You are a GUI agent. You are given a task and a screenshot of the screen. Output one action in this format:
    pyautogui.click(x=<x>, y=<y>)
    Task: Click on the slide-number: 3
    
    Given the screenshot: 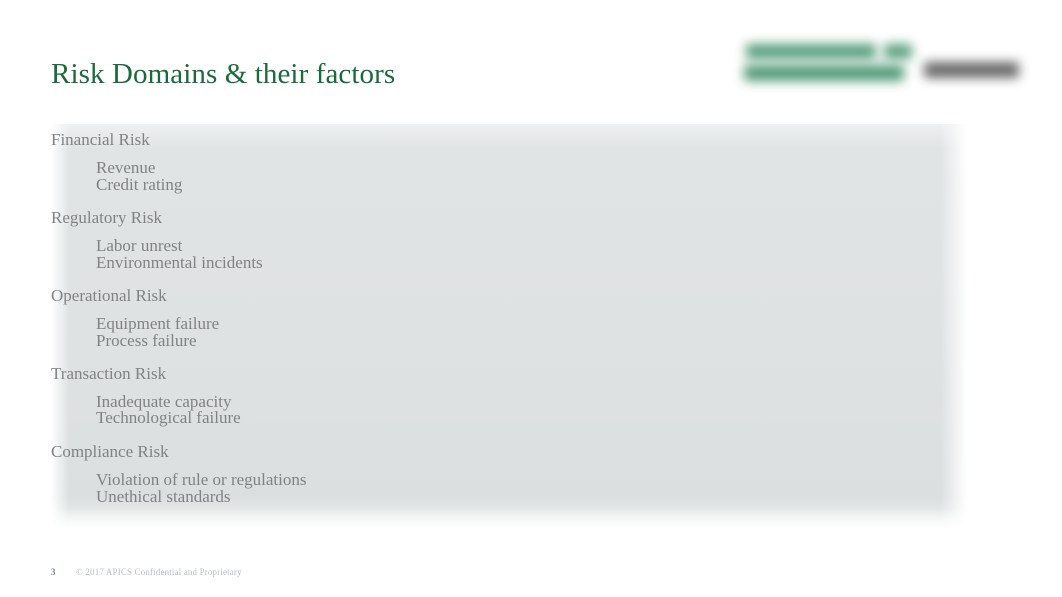 What is the action you would take?
    pyautogui.click(x=53, y=572)
    